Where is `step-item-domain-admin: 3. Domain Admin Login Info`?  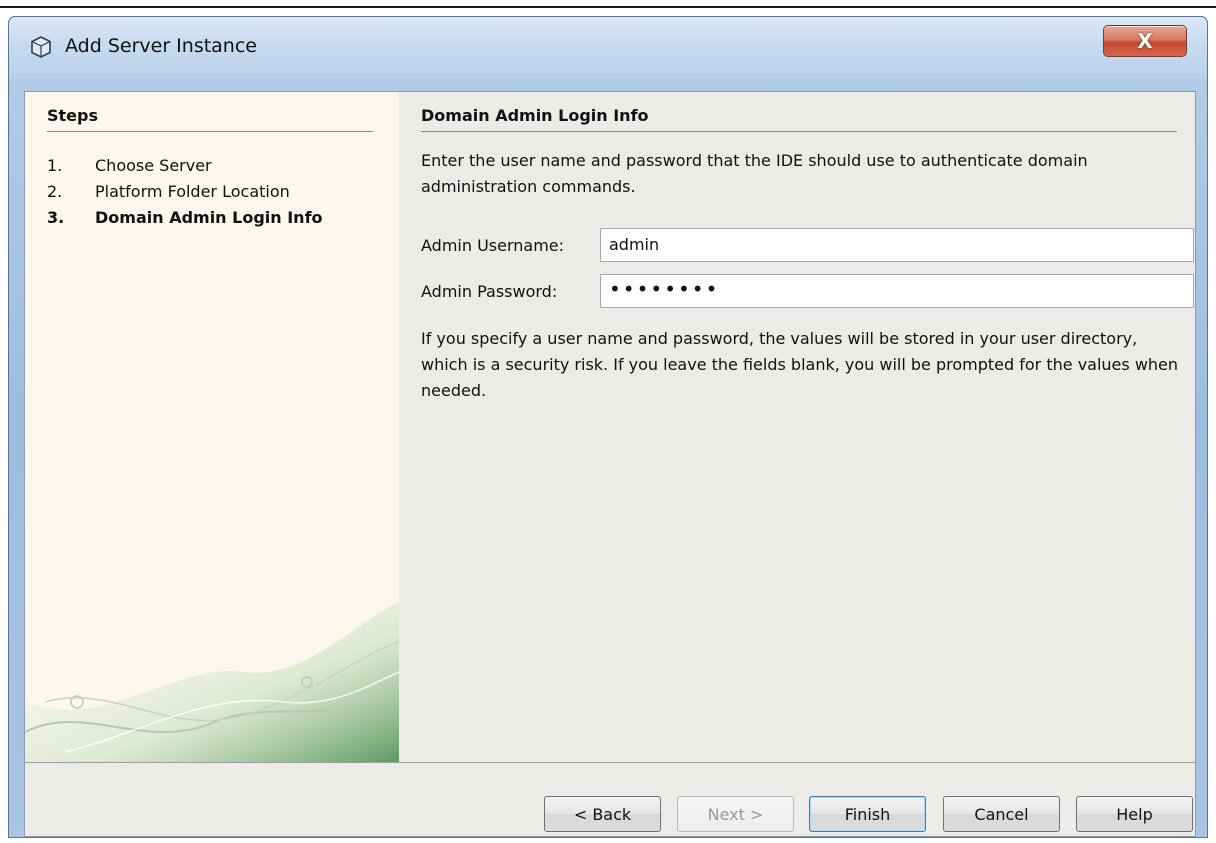
step-item-domain-admin: 3. Domain Admin Login Info is located at coordinates (185, 217).